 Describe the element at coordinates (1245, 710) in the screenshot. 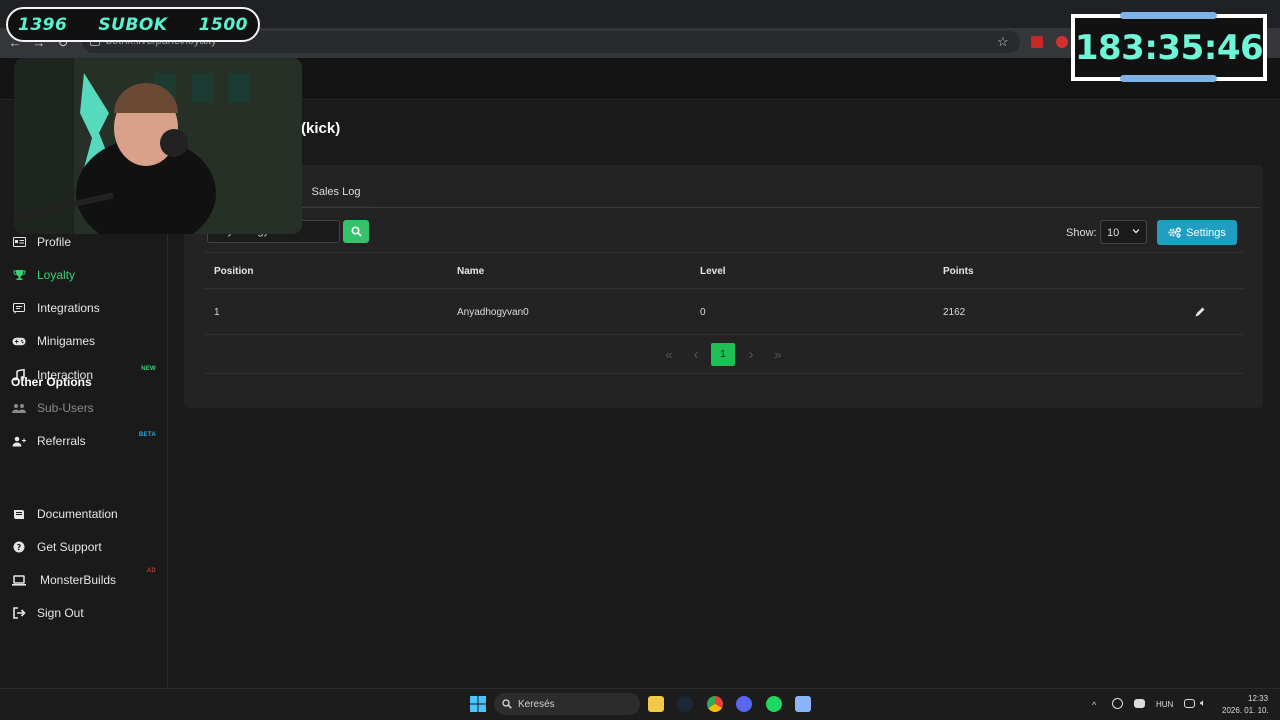

I see `clock-date: 2026. 01. 10.` at that location.